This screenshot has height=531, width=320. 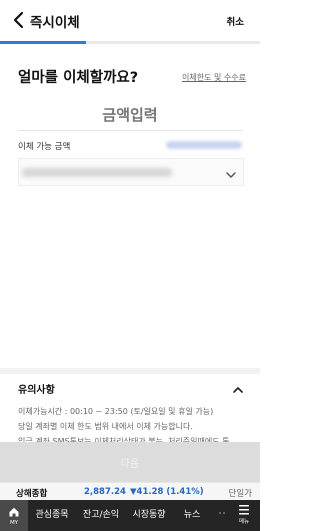 What do you see at coordinates (231, 172) in the screenshot?
I see `chevron-down-icon` at bounding box center [231, 172].